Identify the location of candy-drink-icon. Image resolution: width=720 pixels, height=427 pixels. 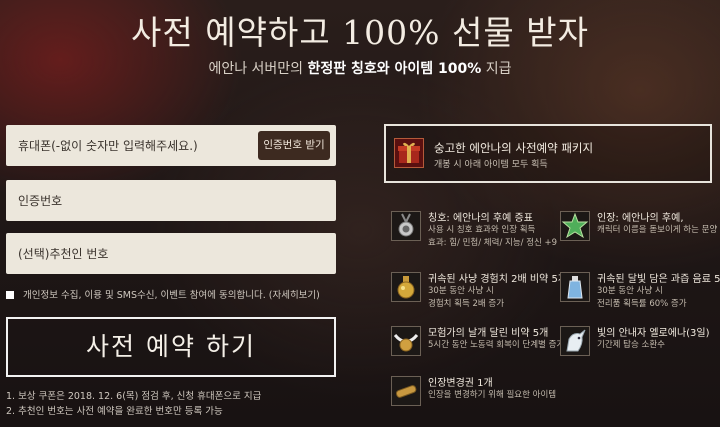
(575, 287).